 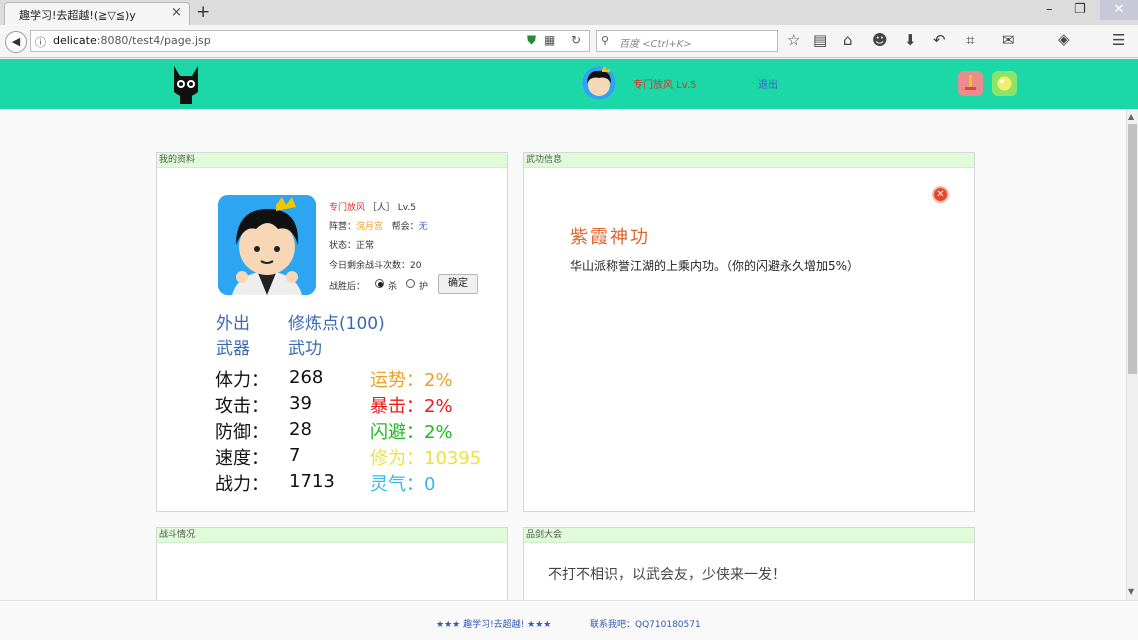 What do you see at coordinates (1080, 9) in the screenshot?
I see `restore-button: ❐` at bounding box center [1080, 9].